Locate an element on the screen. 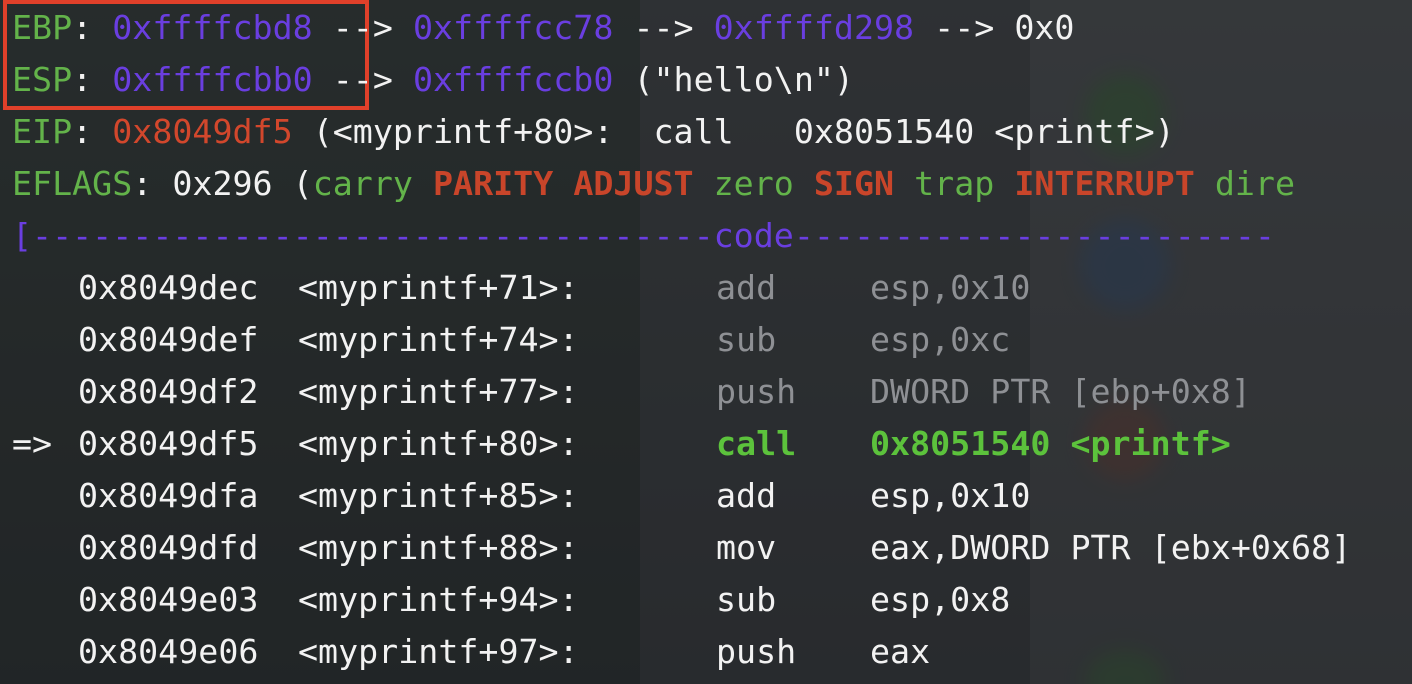 The height and width of the screenshot is (684, 1412). instruction-operands: DWORD PTR [ebp+0x8] is located at coordinates (1060, 391).